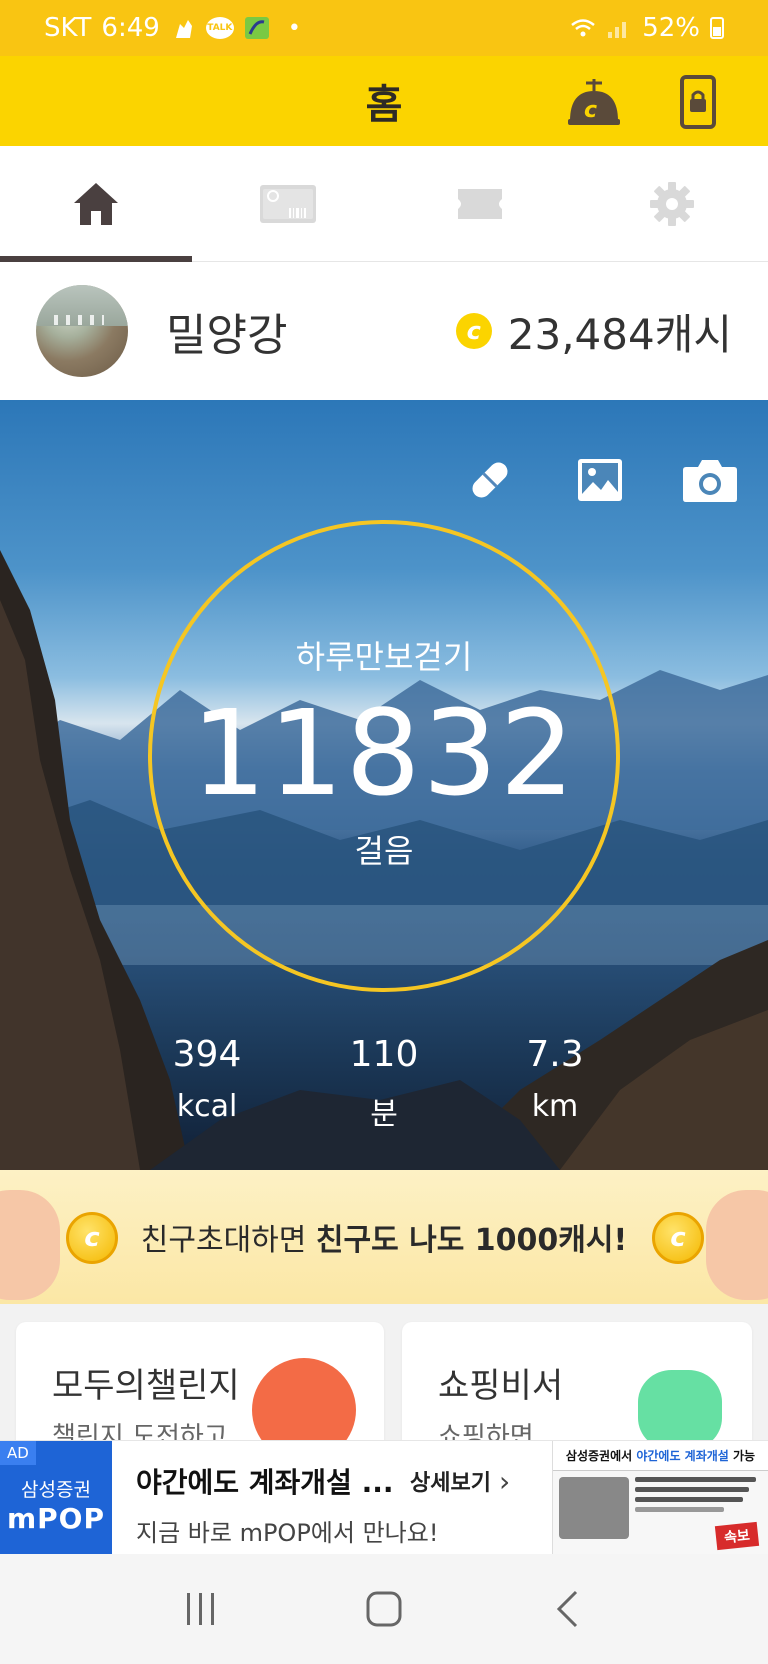 This screenshot has width=768, height=1664. What do you see at coordinates (207, 1054) in the screenshot?
I see `calories-value: 394` at bounding box center [207, 1054].